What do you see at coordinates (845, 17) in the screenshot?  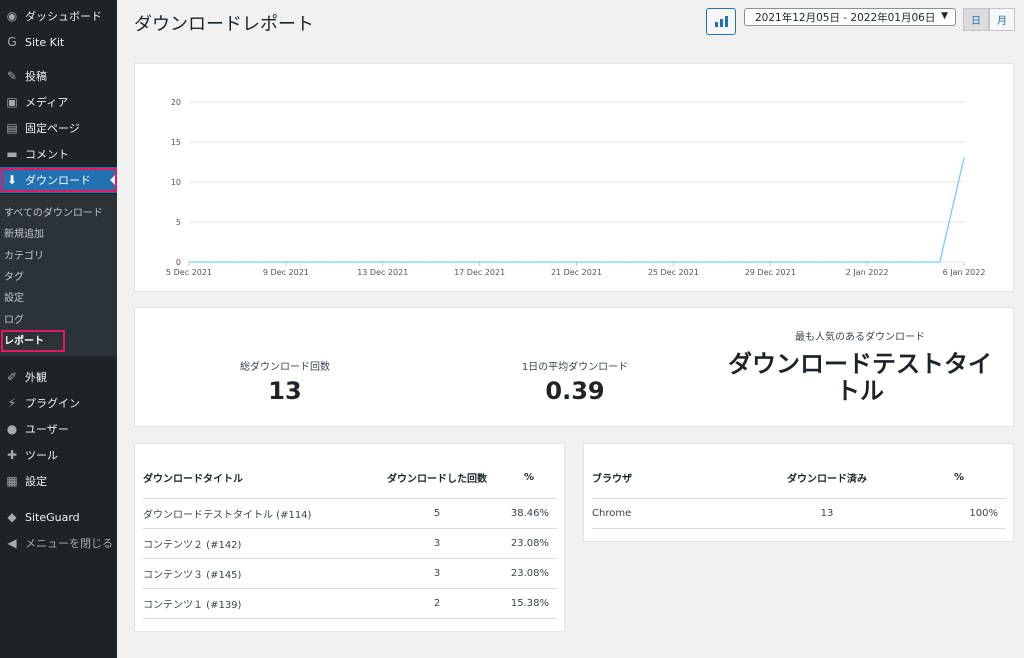 I see `date-range-value: 2021年12月05日 - 2022年01月06日` at bounding box center [845, 17].